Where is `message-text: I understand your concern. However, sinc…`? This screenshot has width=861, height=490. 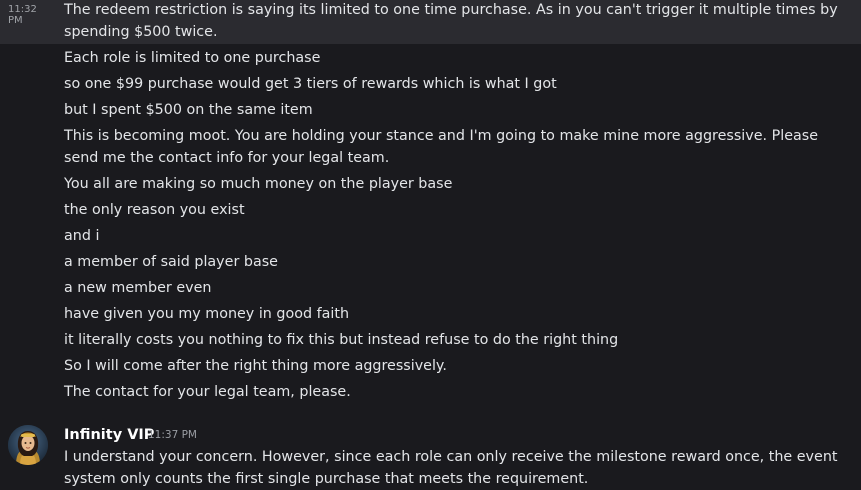
message-text: I understand your concern. However, sinc… is located at coordinates (453, 468).